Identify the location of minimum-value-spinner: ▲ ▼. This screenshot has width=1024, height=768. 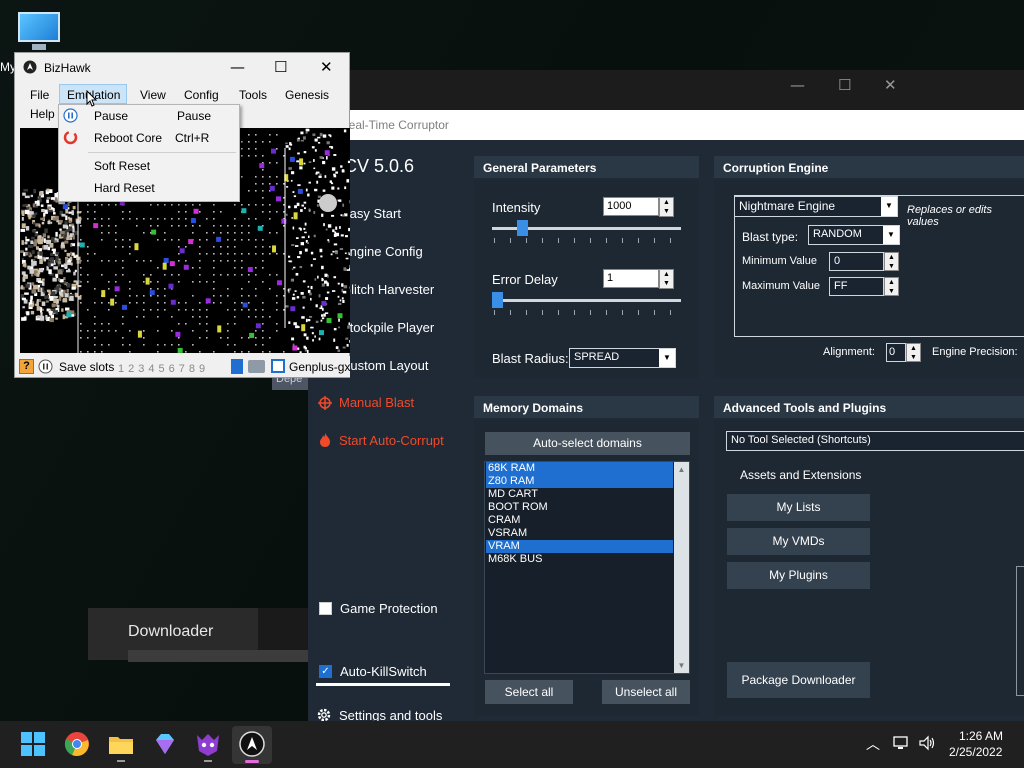
(891, 261).